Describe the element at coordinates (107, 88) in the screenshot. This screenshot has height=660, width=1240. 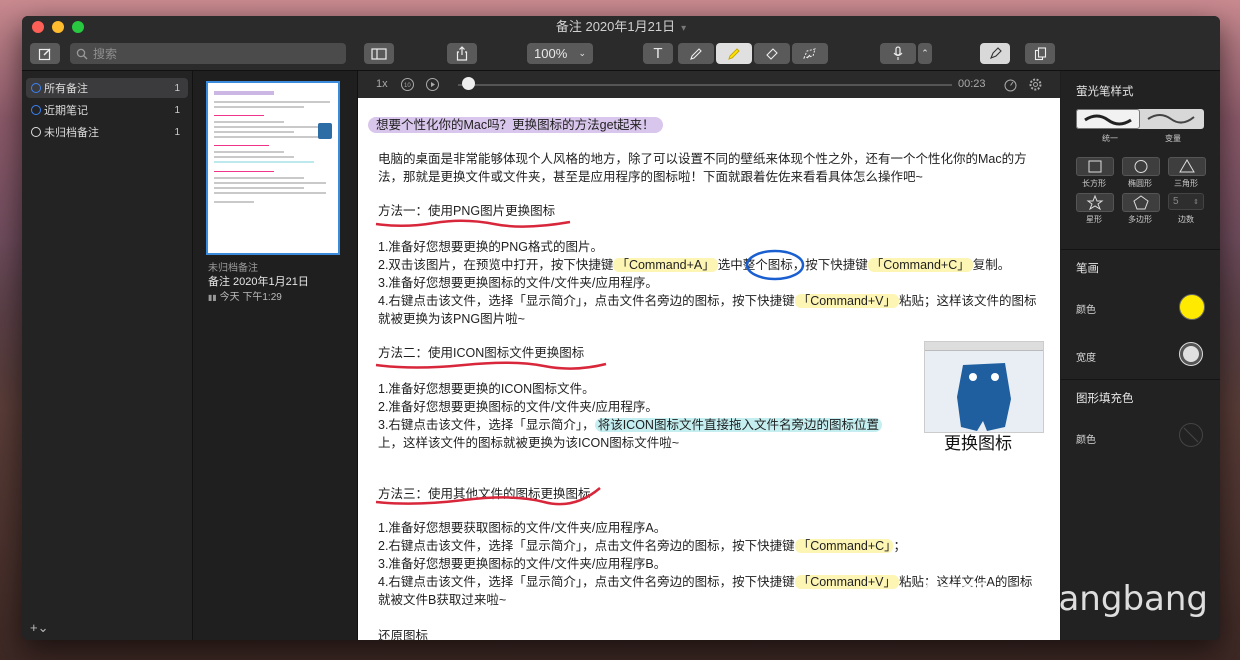
I see `sidebar-item-all-notes: 所有备注 1` at that location.